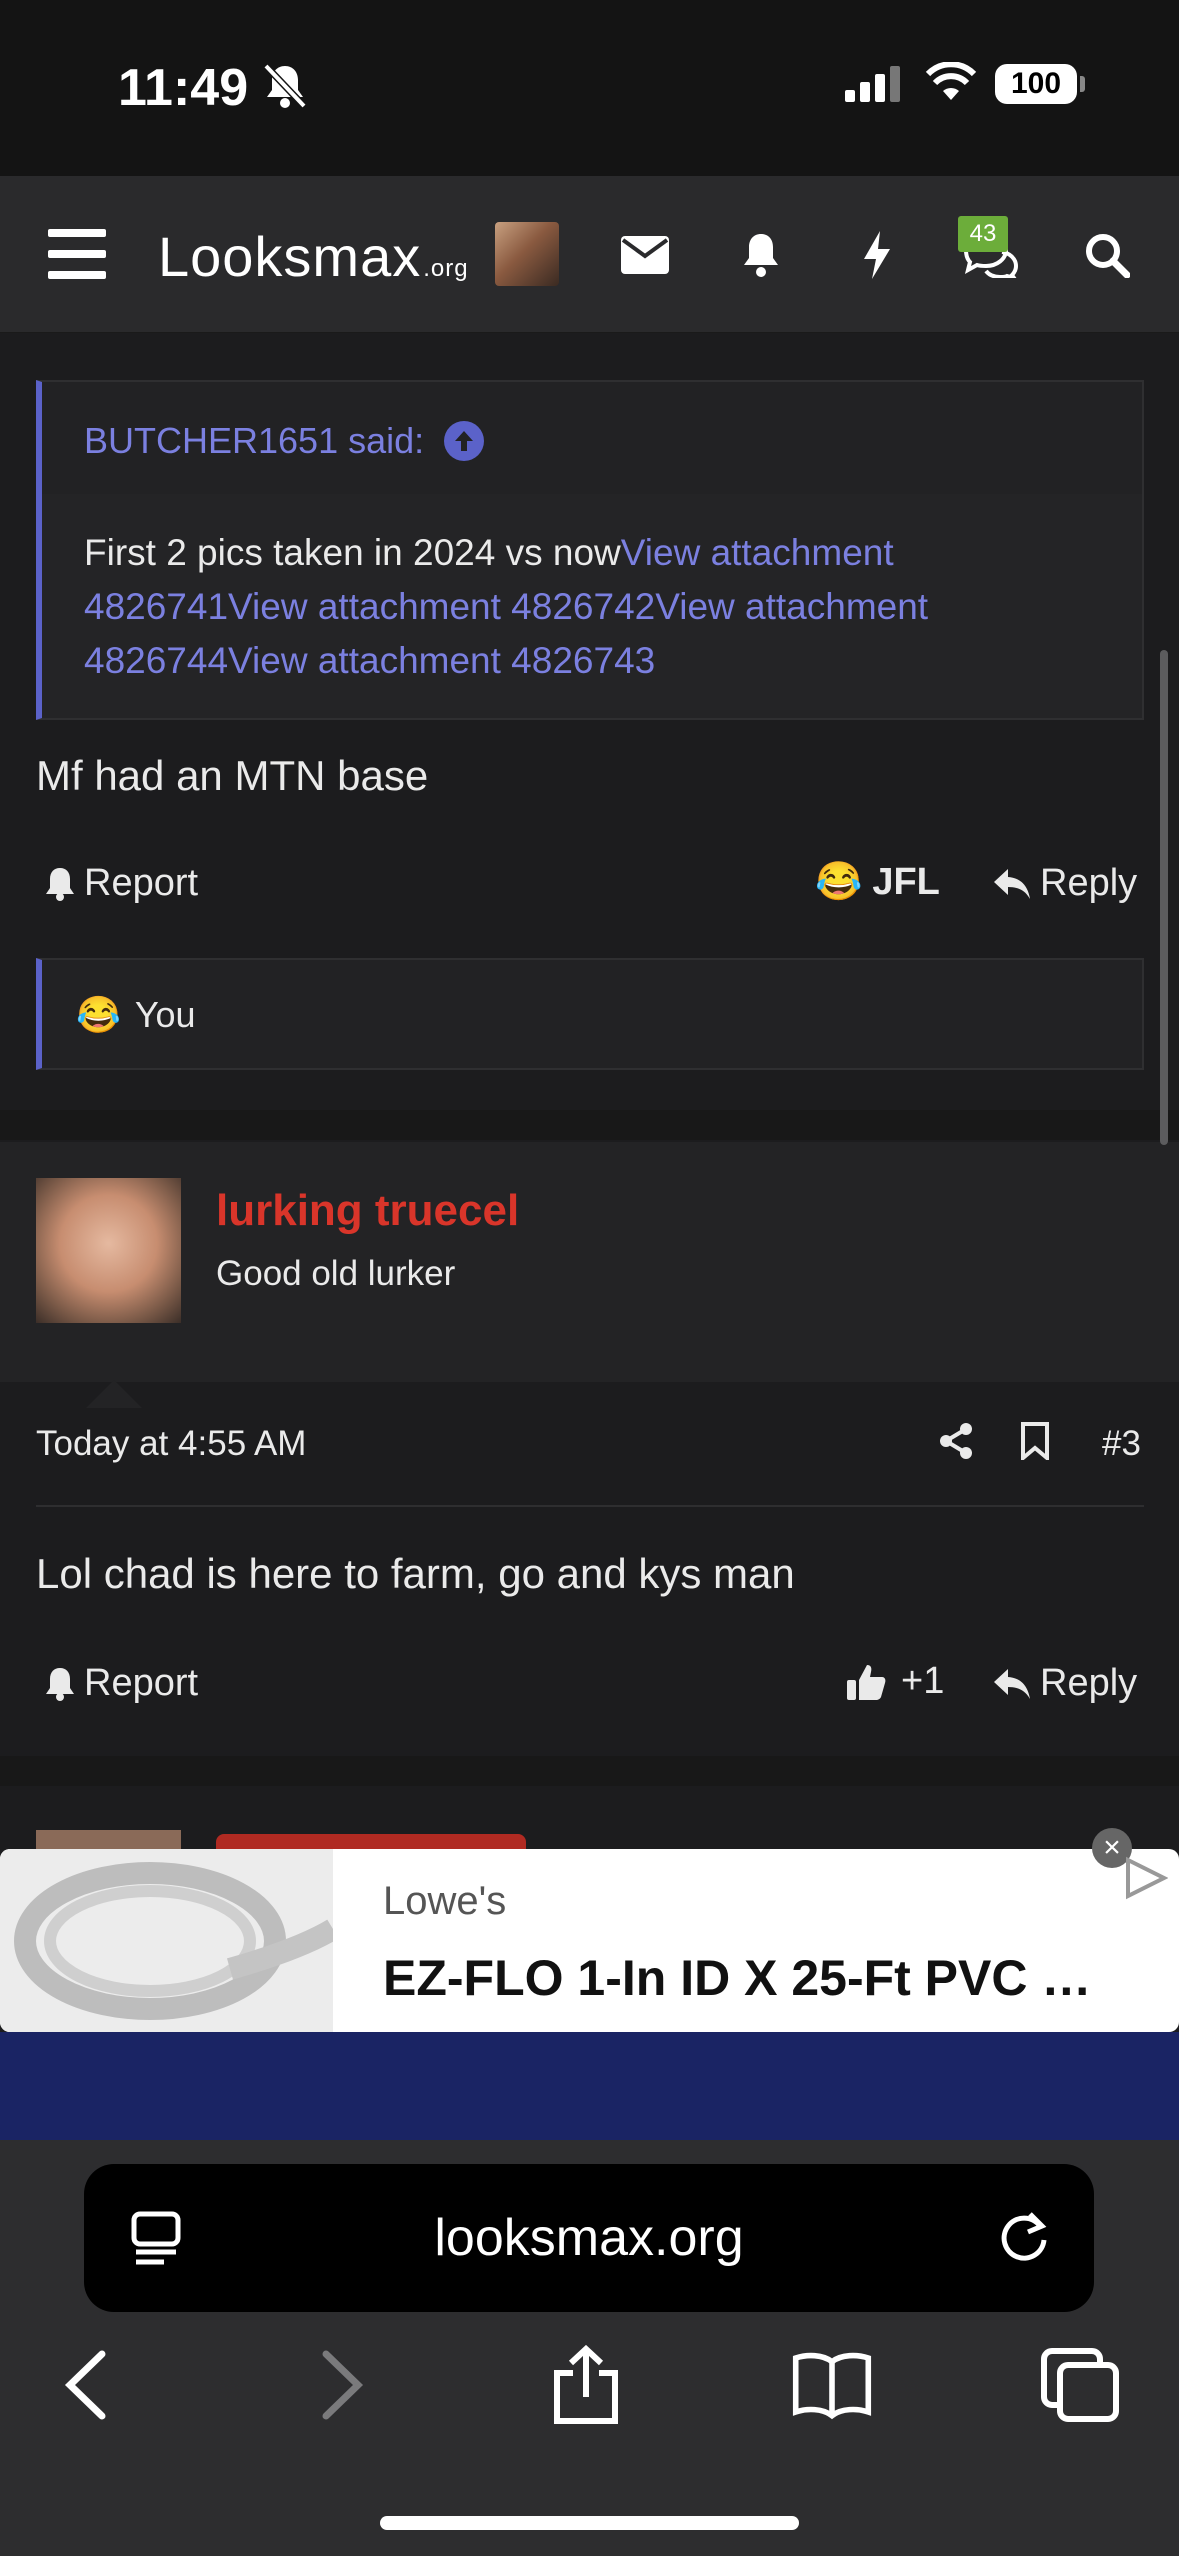  Describe the element at coordinates (1121, 1444) in the screenshot. I see `post-number-link: #3` at that location.